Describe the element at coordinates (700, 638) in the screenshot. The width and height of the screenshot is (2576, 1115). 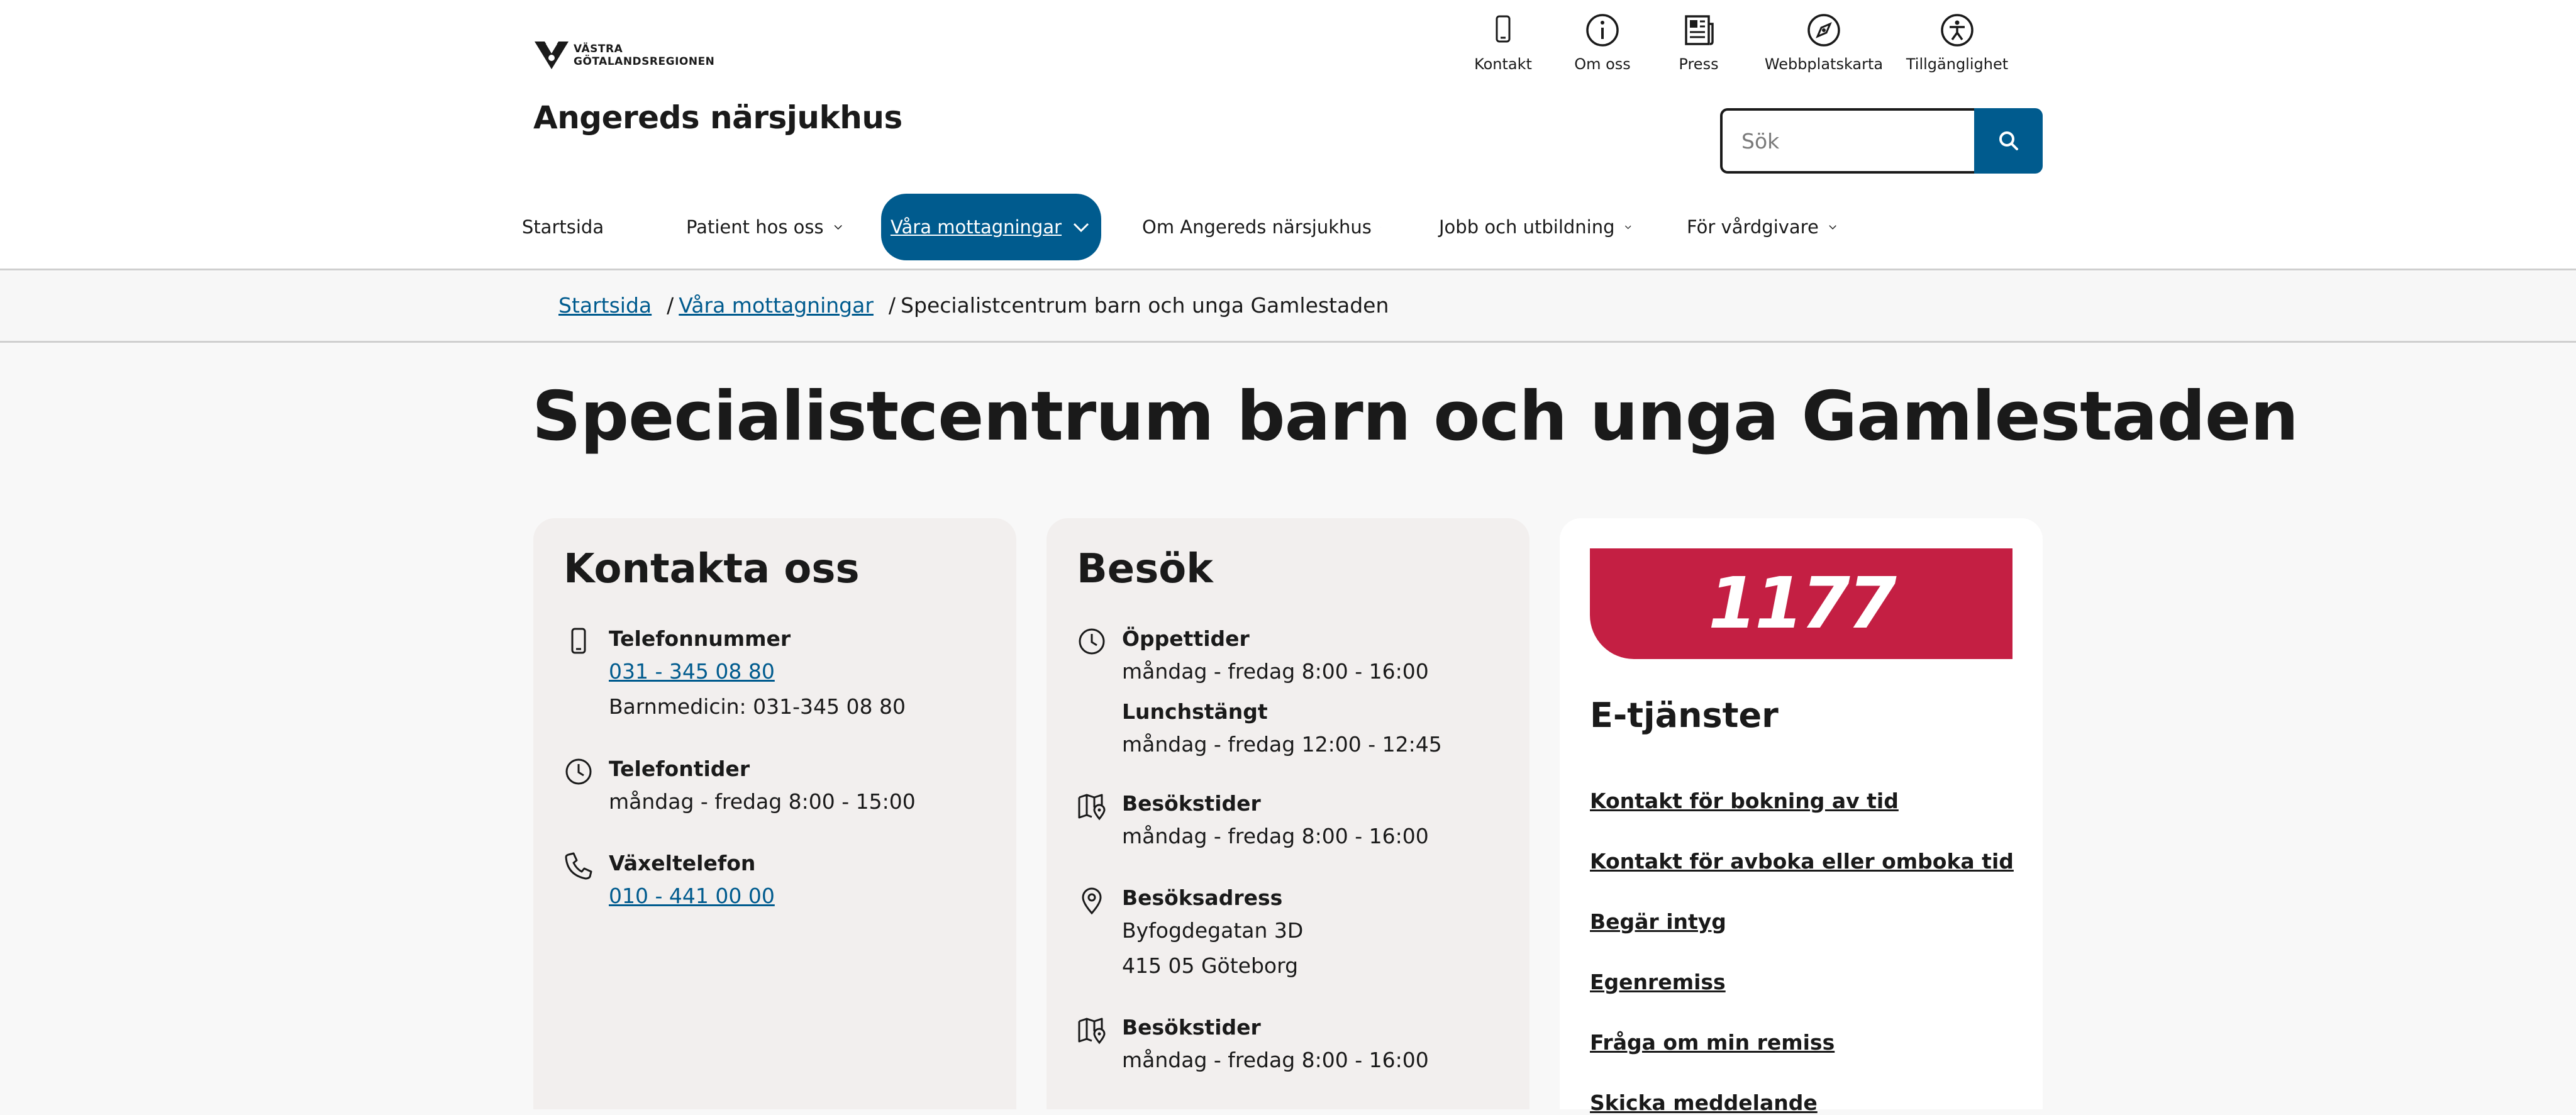
I see `phone-heading: Telefonnummer` at that location.